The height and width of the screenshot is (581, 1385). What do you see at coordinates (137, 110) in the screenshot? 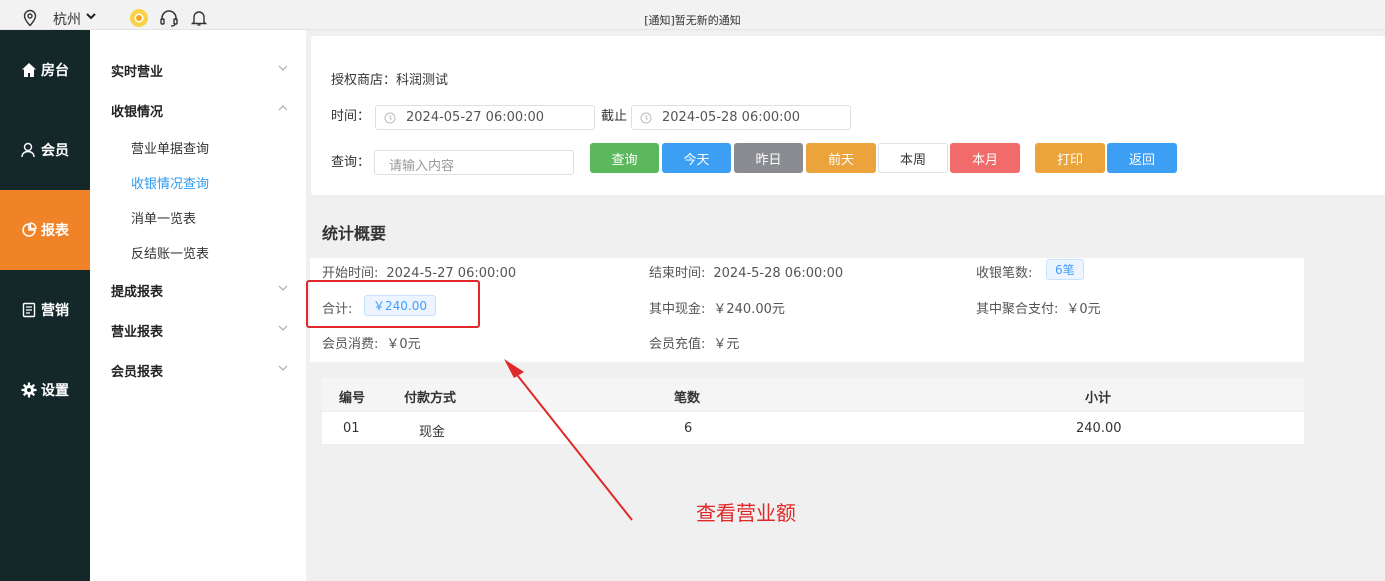
I see `menu-group-cashier: 收银情况` at bounding box center [137, 110].